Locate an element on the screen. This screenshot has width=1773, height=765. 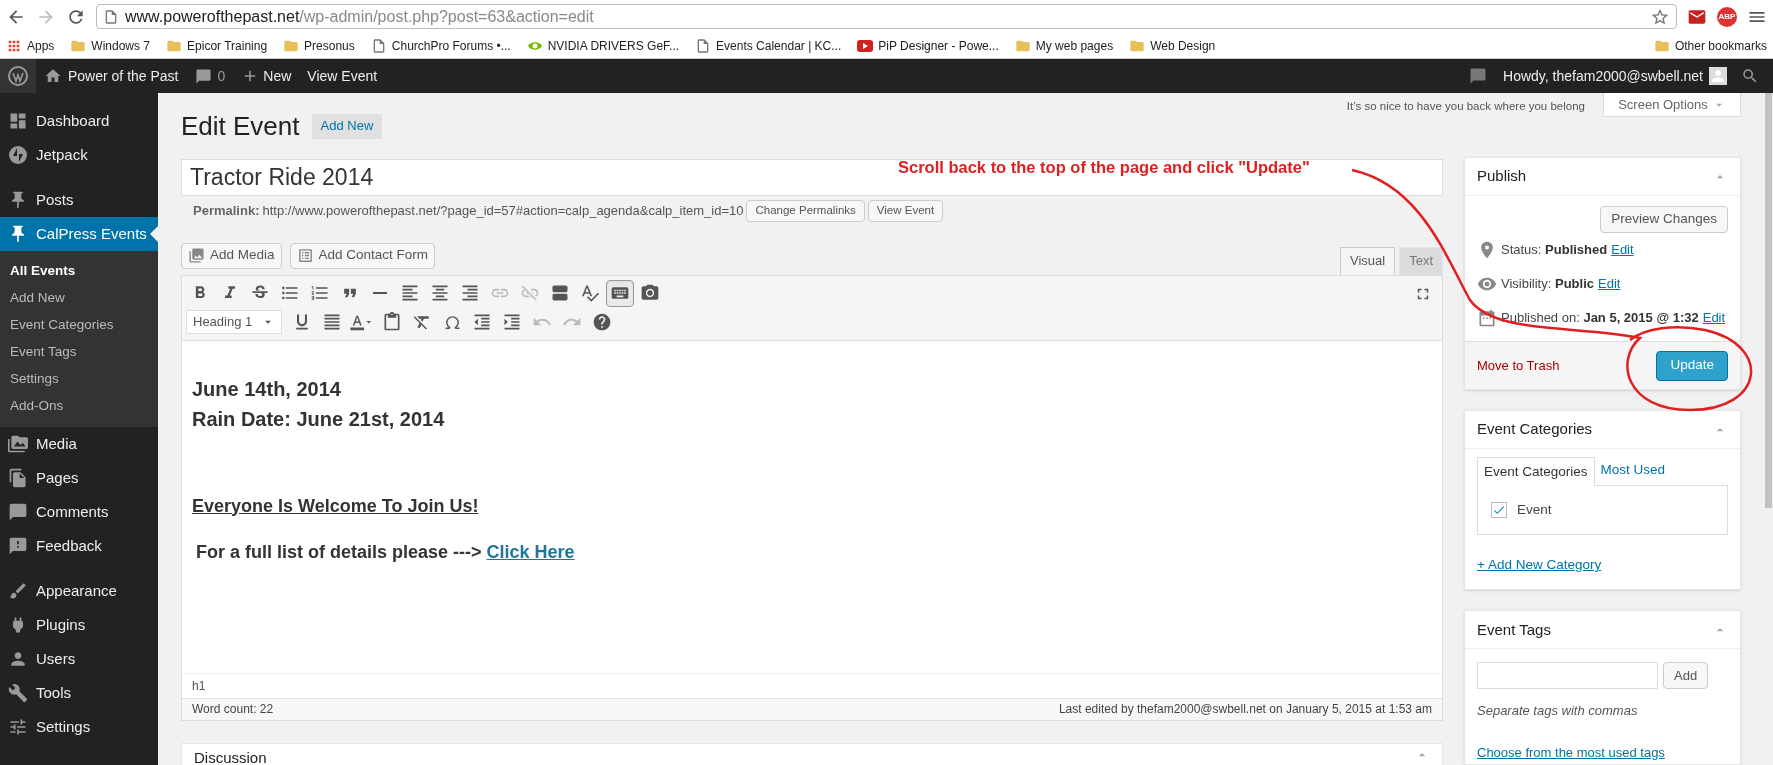
menu-item: Settings is located at coordinates (79, 727).